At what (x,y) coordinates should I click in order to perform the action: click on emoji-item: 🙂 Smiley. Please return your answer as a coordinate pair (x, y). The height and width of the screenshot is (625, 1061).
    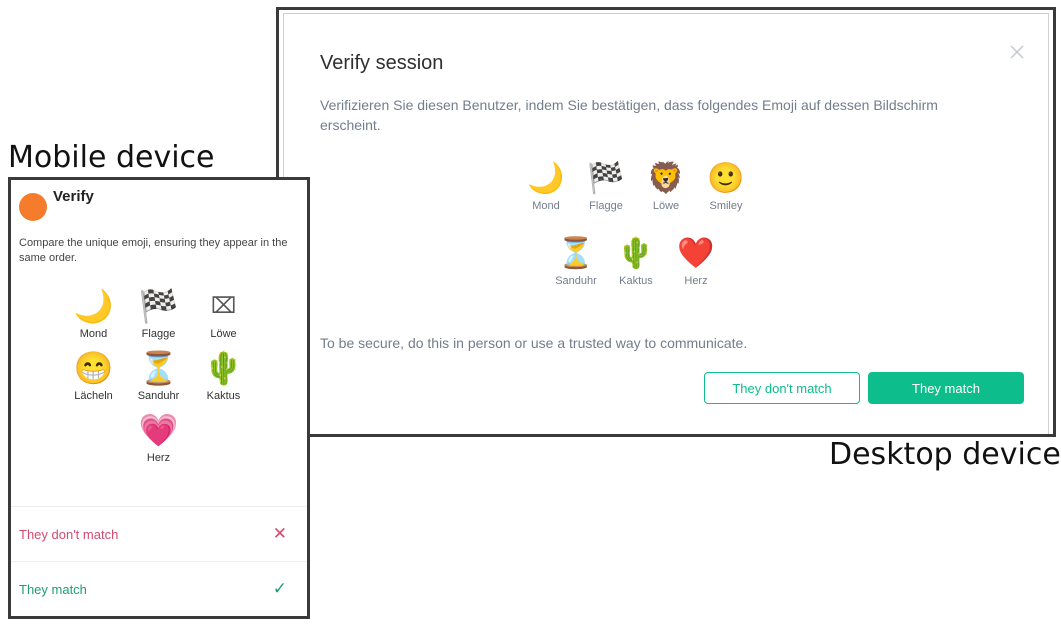
    Looking at the image, I should click on (726, 186).